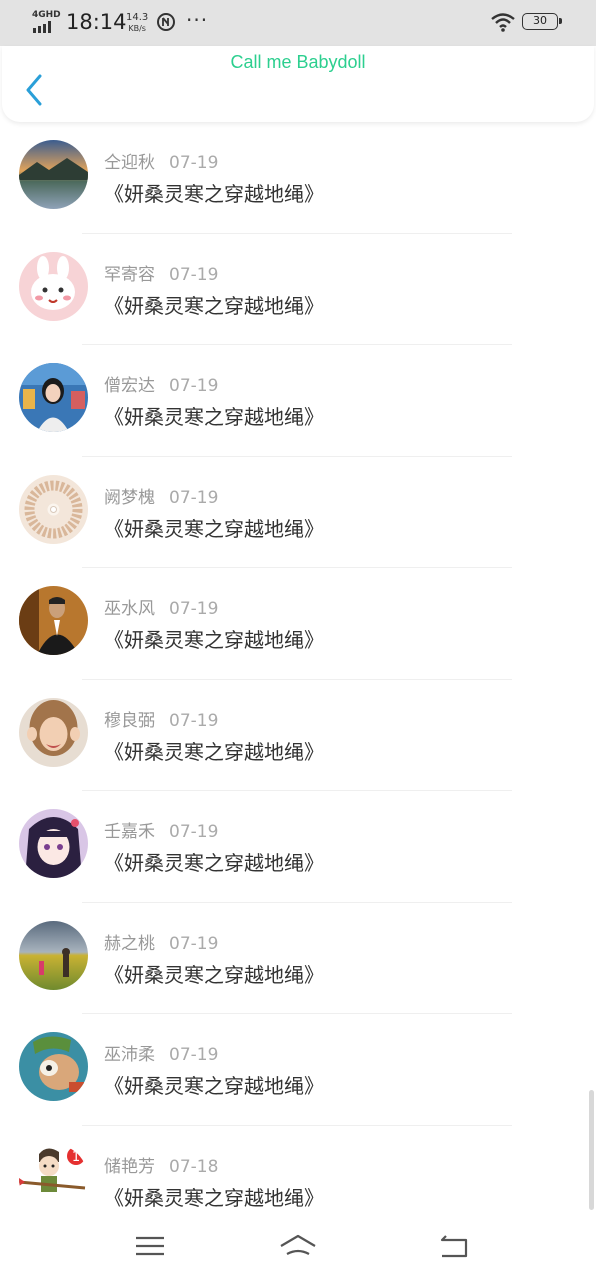 This screenshot has height=1280, width=596. Describe the element at coordinates (298, 289) in the screenshot. I see `list-item: 罕寄容 07-19 《妍桑灵寒之穿越地绳》` at that location.